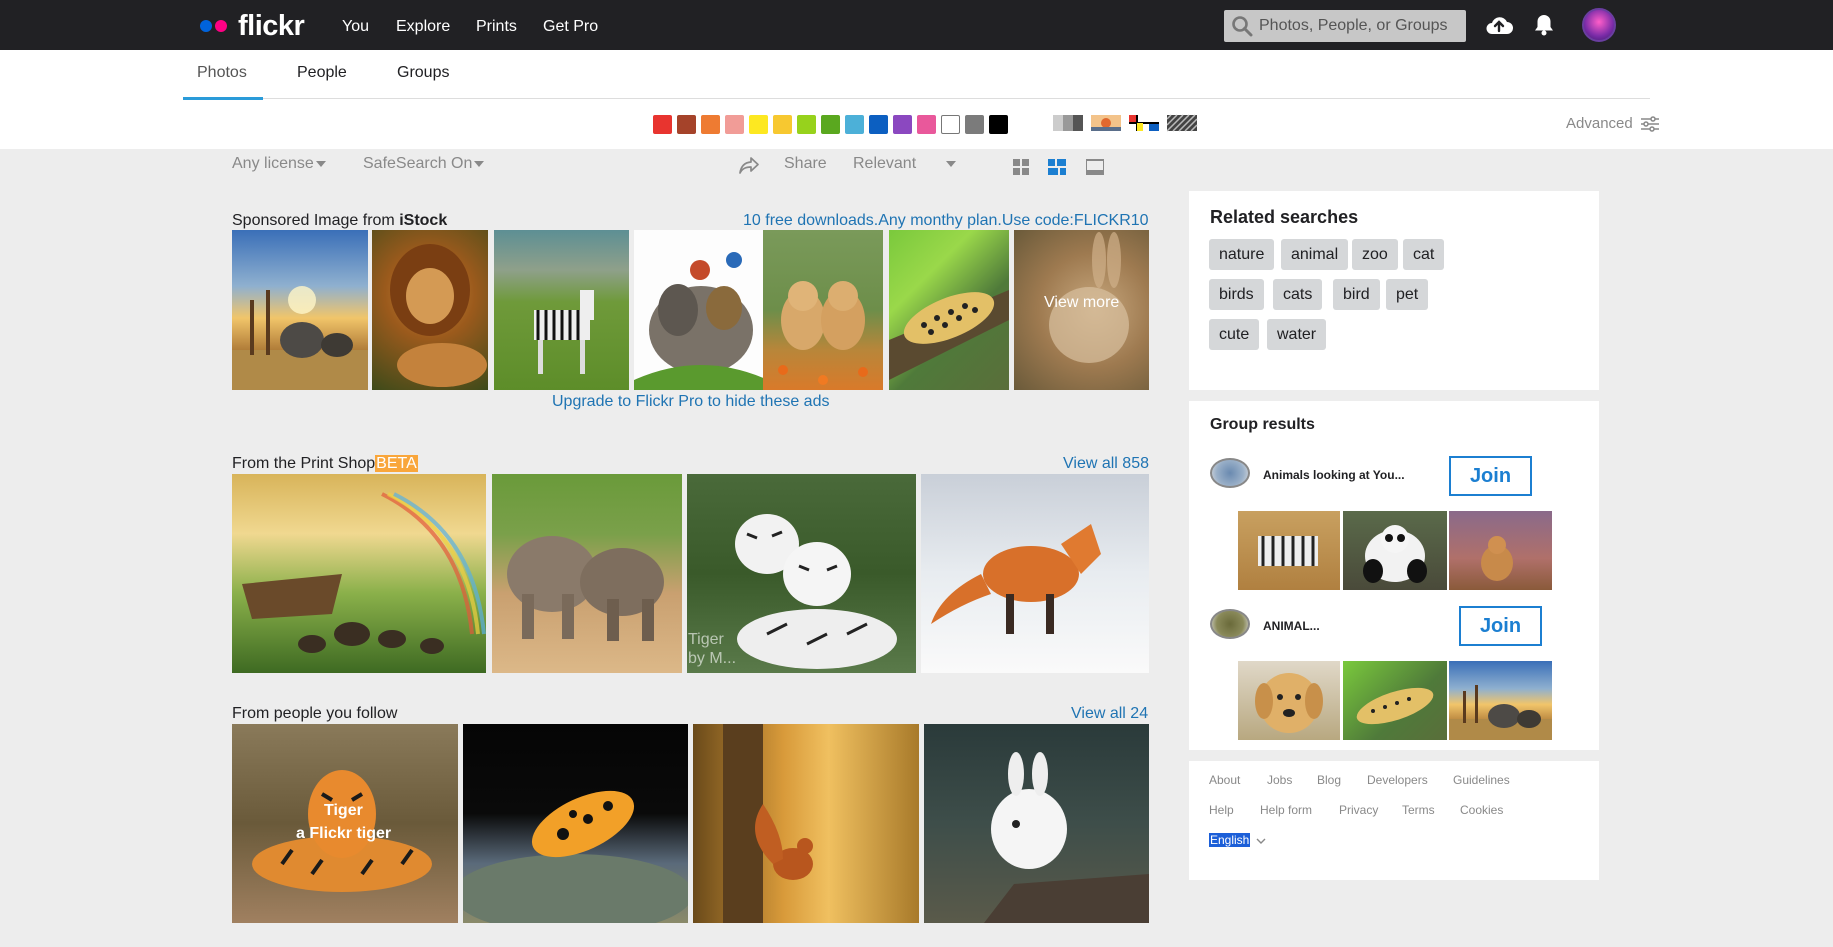 This screenshot has width=1833, height=947. What do you see at coordinates (273, 163) in the screenshot?
I see `license-label: Any license` at bounding box center [273, 163].